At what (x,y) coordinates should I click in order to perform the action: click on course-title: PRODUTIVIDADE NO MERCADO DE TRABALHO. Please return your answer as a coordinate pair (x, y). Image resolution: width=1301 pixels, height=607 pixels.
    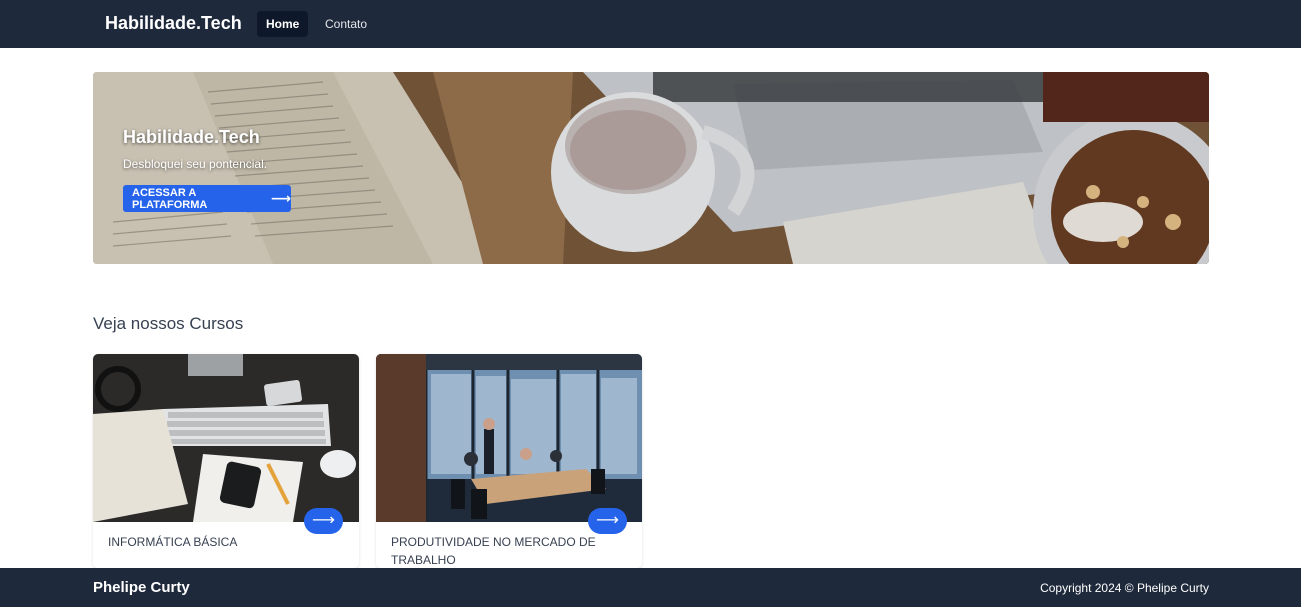
    Looking at the image, I should click on (493, 551).